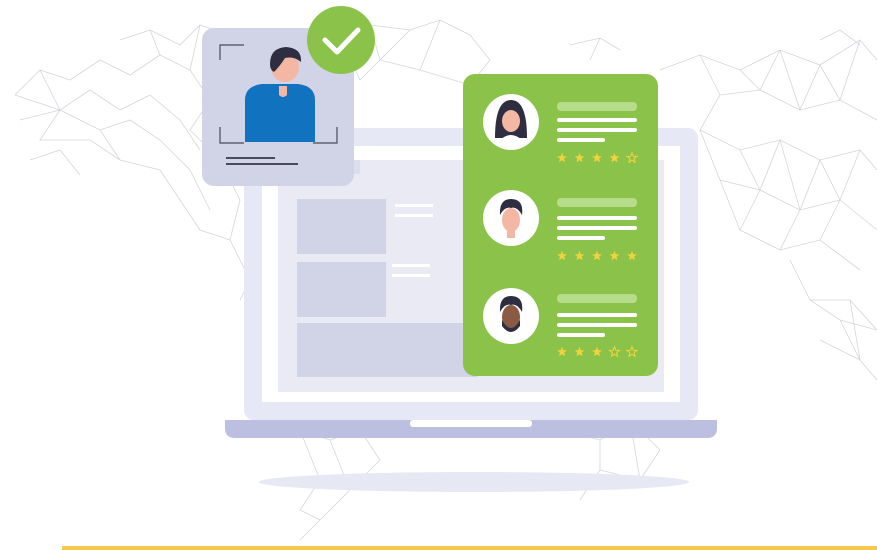 The image size is (877, 550). I want to click on accent-underline, so click(469, 548).